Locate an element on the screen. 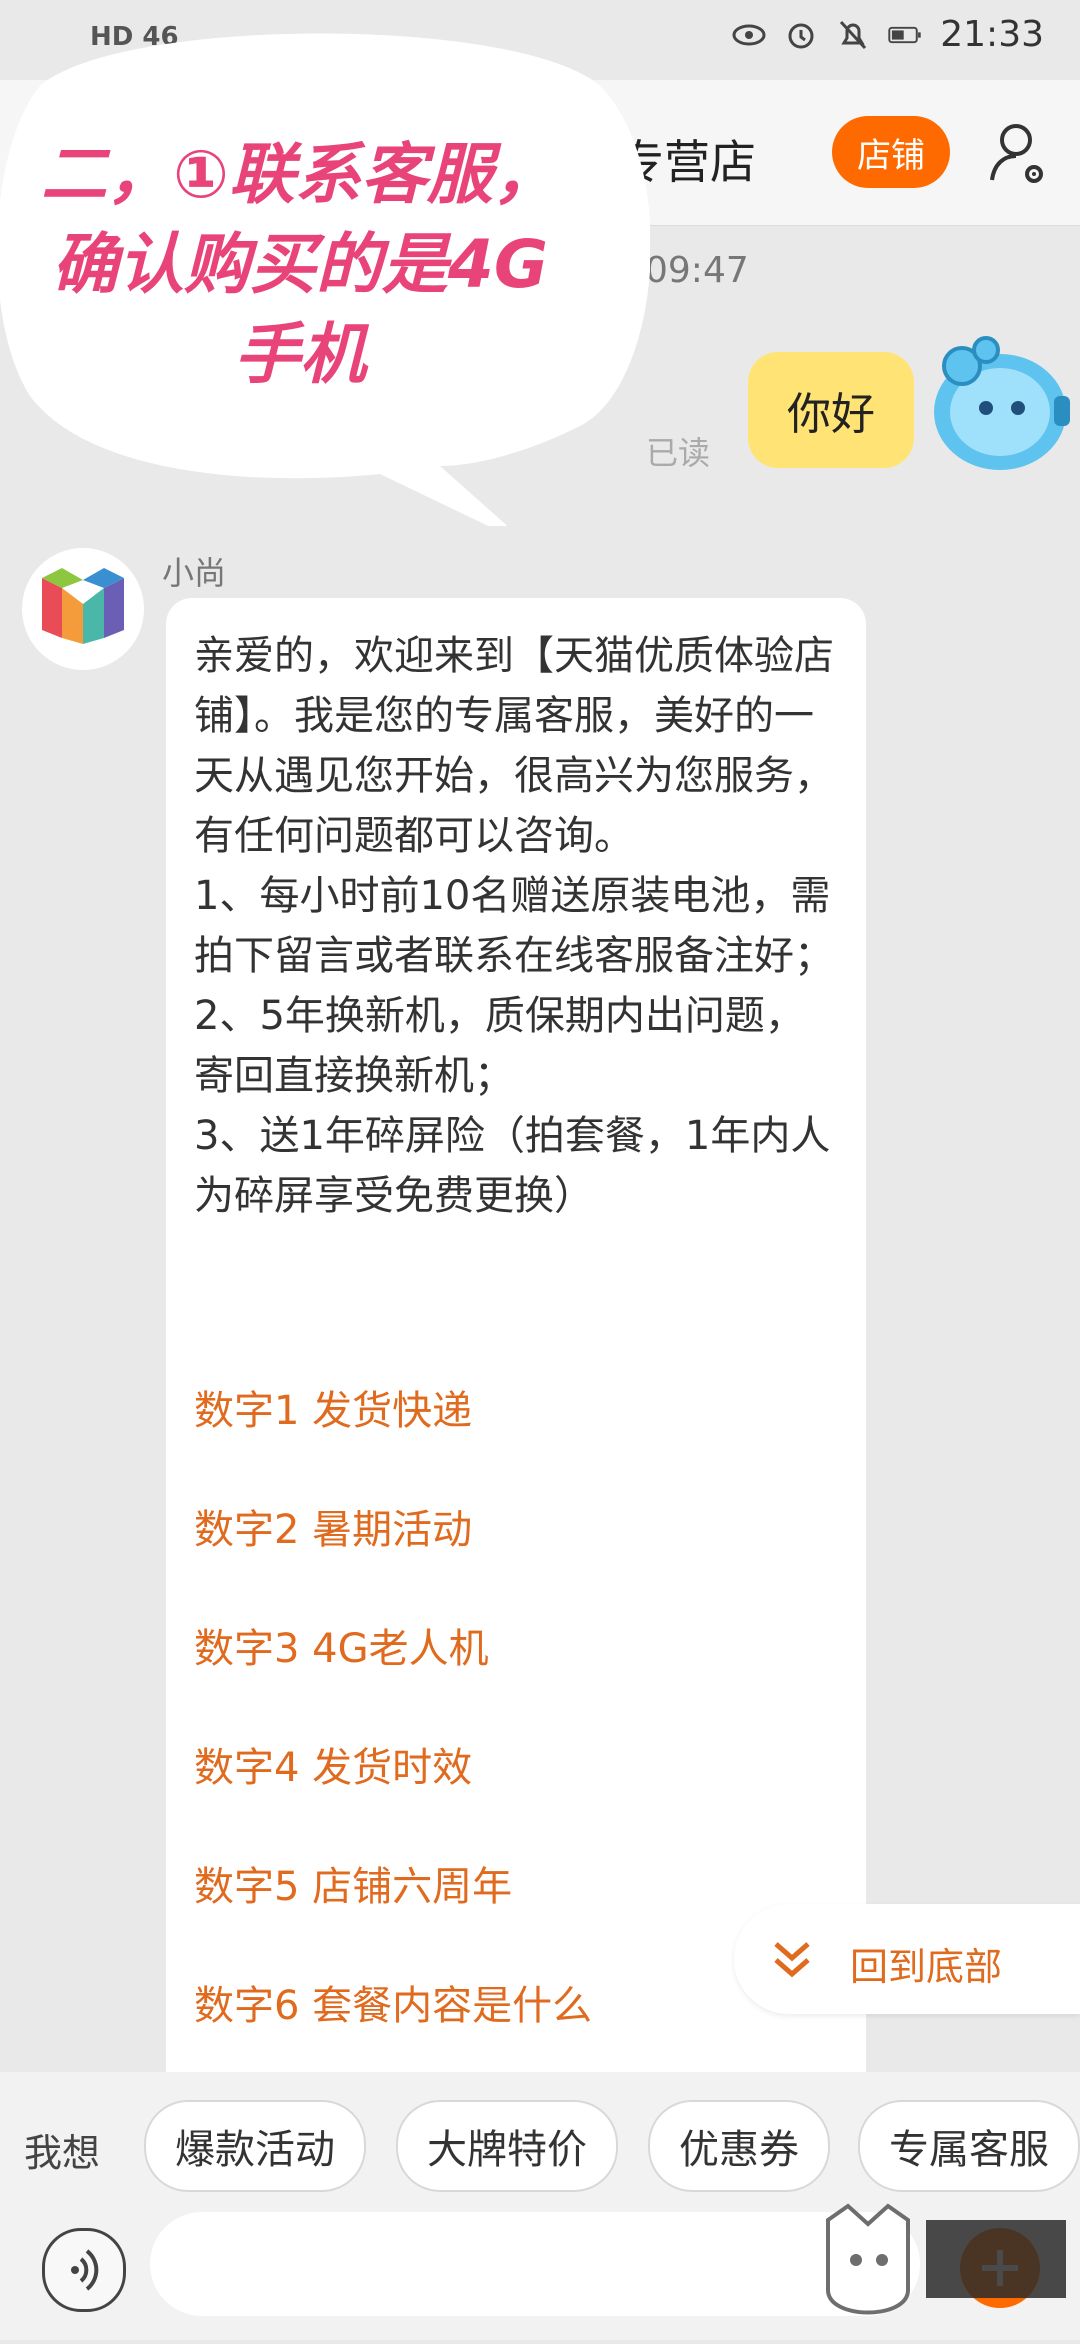 Image resolution: width=1080 pixels, height=2344 pixels. shop-button: 店铺 is located at coordinates (891, 152).